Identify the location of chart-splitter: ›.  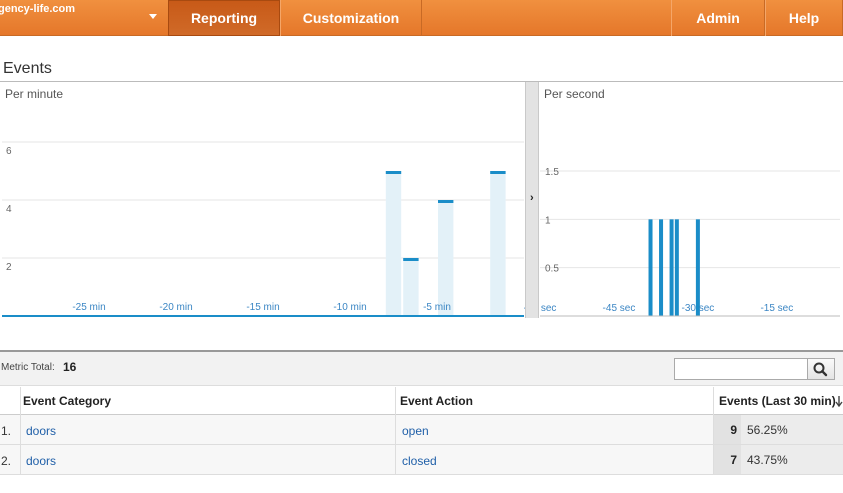
(532, 200).